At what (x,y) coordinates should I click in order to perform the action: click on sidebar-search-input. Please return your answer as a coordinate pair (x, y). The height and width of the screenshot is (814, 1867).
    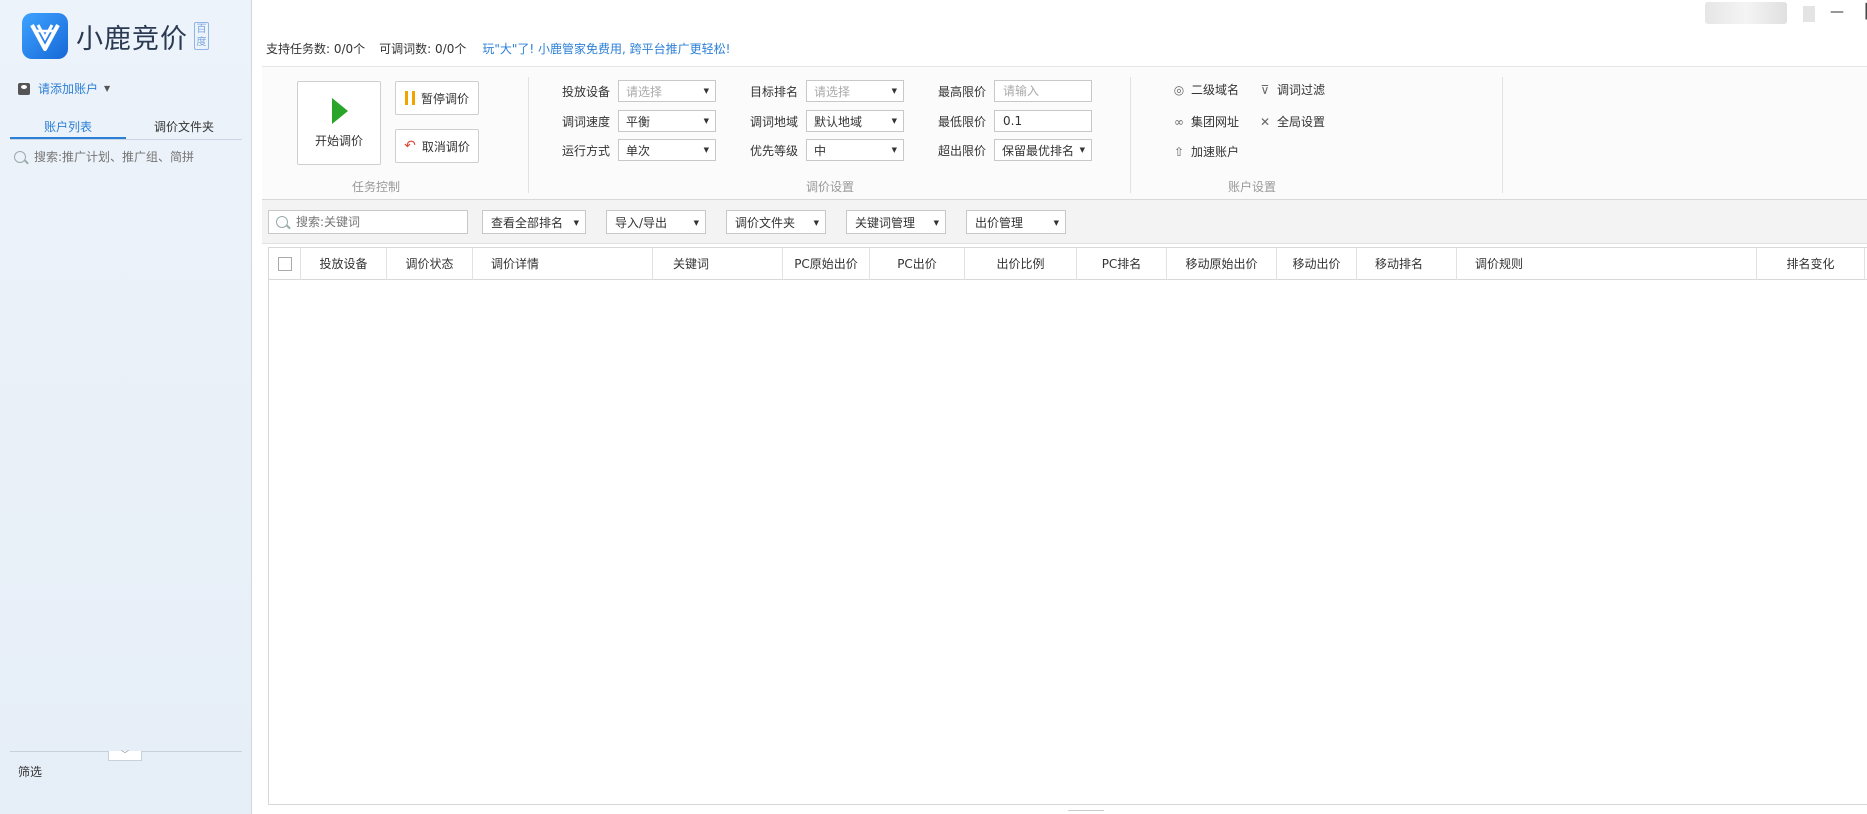
    Looking at the image, I should click on (134, 157).